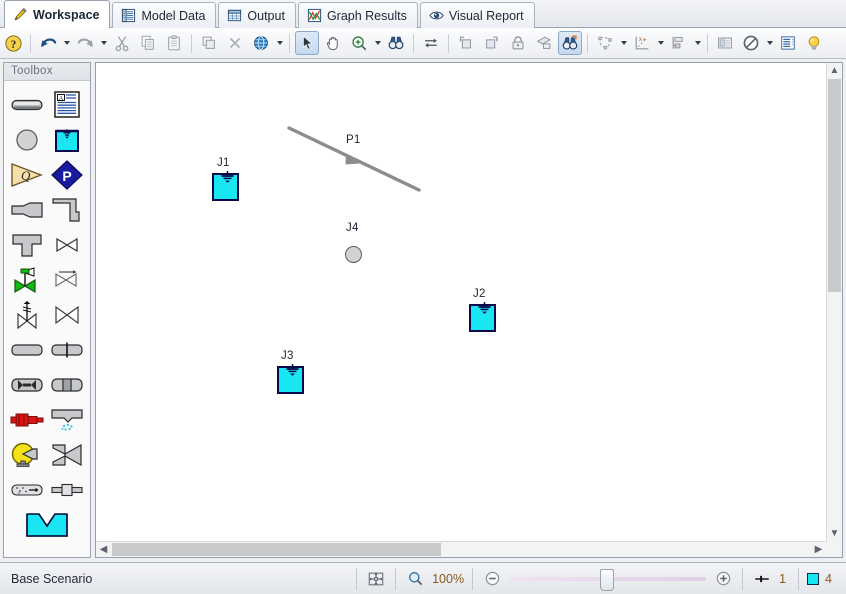 The width and height of the screenshot is (846, 594). Describe the element at coordinates (148, 43) in the screenshot. I see `copy-icon` at that location.